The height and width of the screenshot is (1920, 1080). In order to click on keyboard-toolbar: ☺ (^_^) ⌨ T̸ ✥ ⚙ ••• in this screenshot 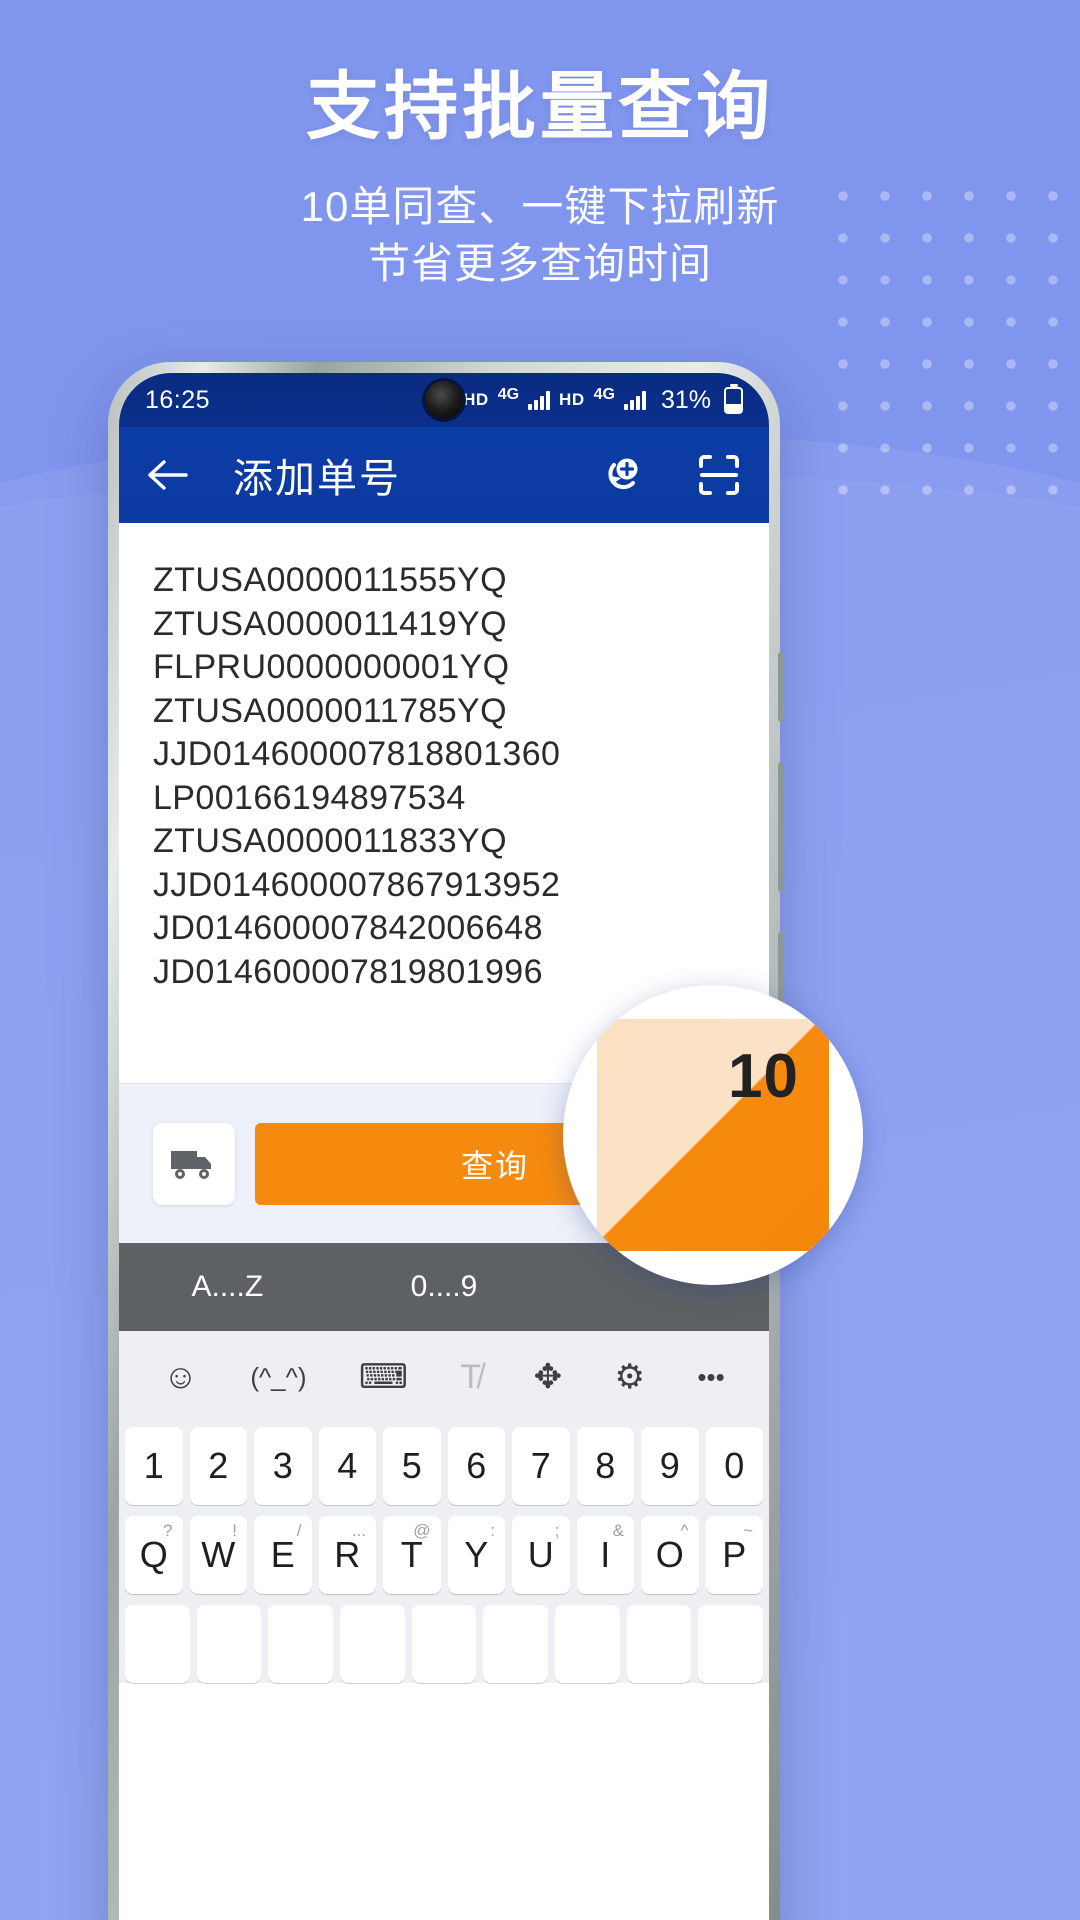, I will do `click(444, 1377)`.